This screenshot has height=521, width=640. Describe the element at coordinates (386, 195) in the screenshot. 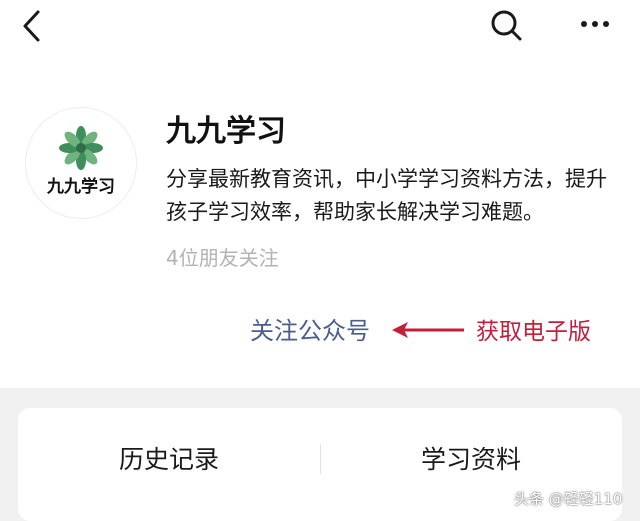

I see `account-description: 分享最新教育资讯，中小学学习资料方法，提升孩子学习效率，帮助家长解决学习难题。` at that location.